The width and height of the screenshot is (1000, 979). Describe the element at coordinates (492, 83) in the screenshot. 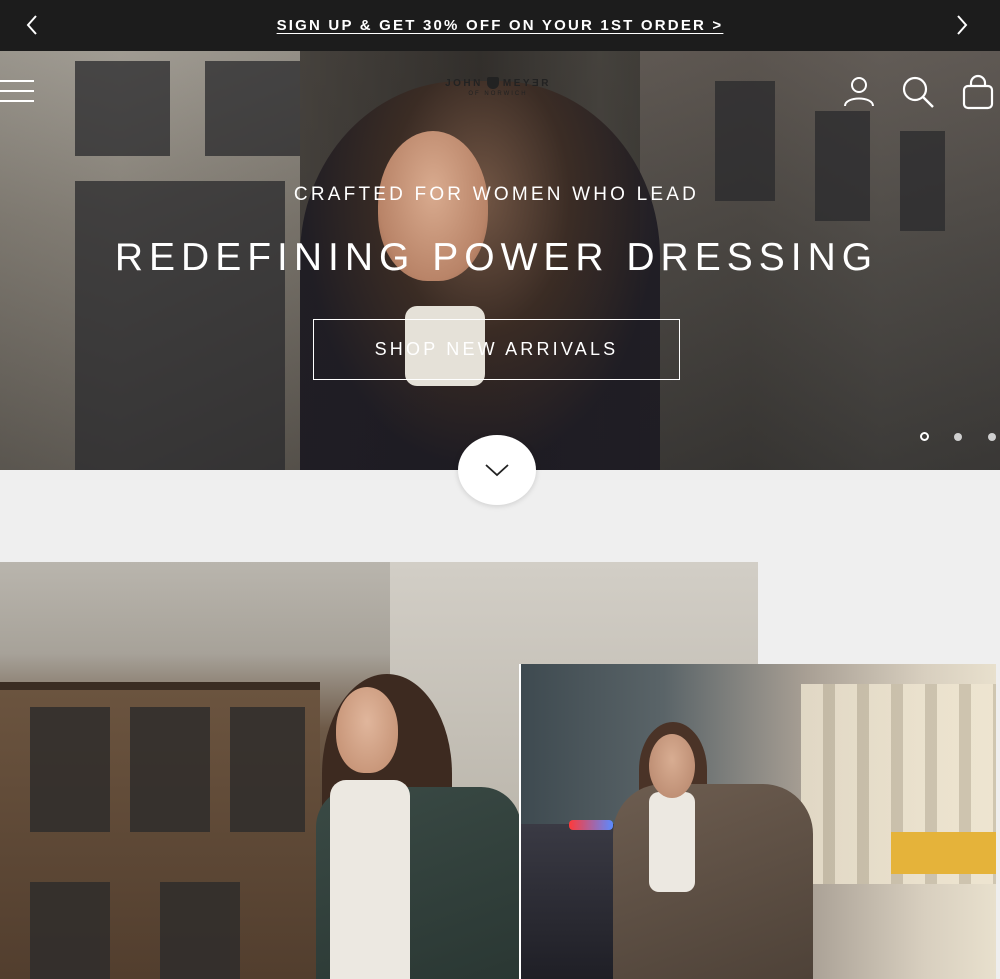

I see `logo-mark-icon` at that location.